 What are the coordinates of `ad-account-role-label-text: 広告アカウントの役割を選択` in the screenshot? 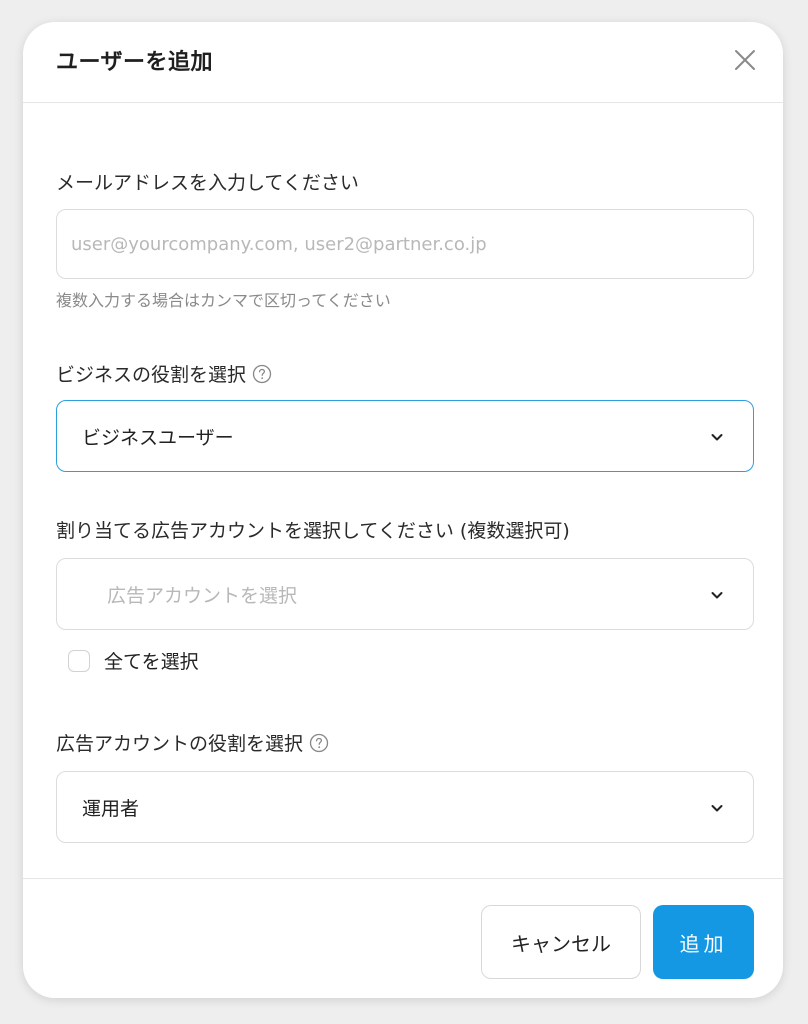 It's located at (180, 744).